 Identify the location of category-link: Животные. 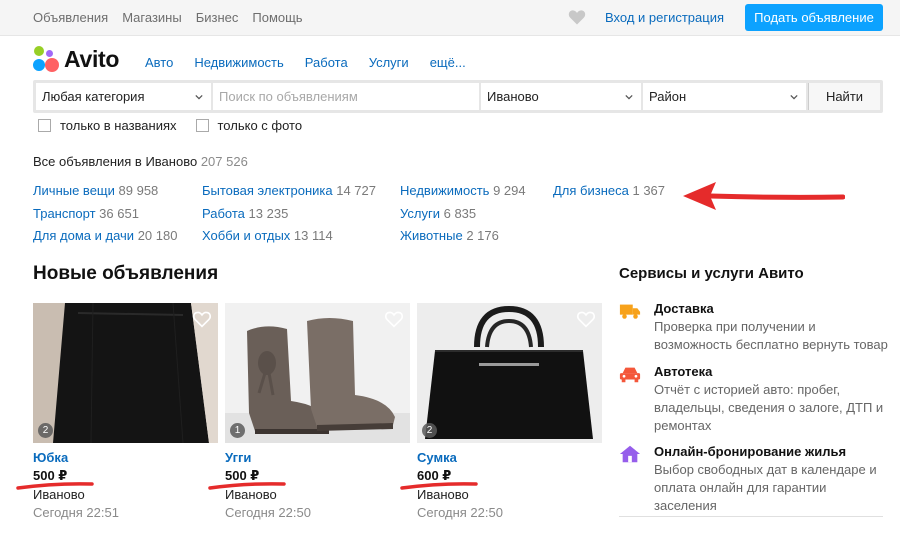
(431, 235).